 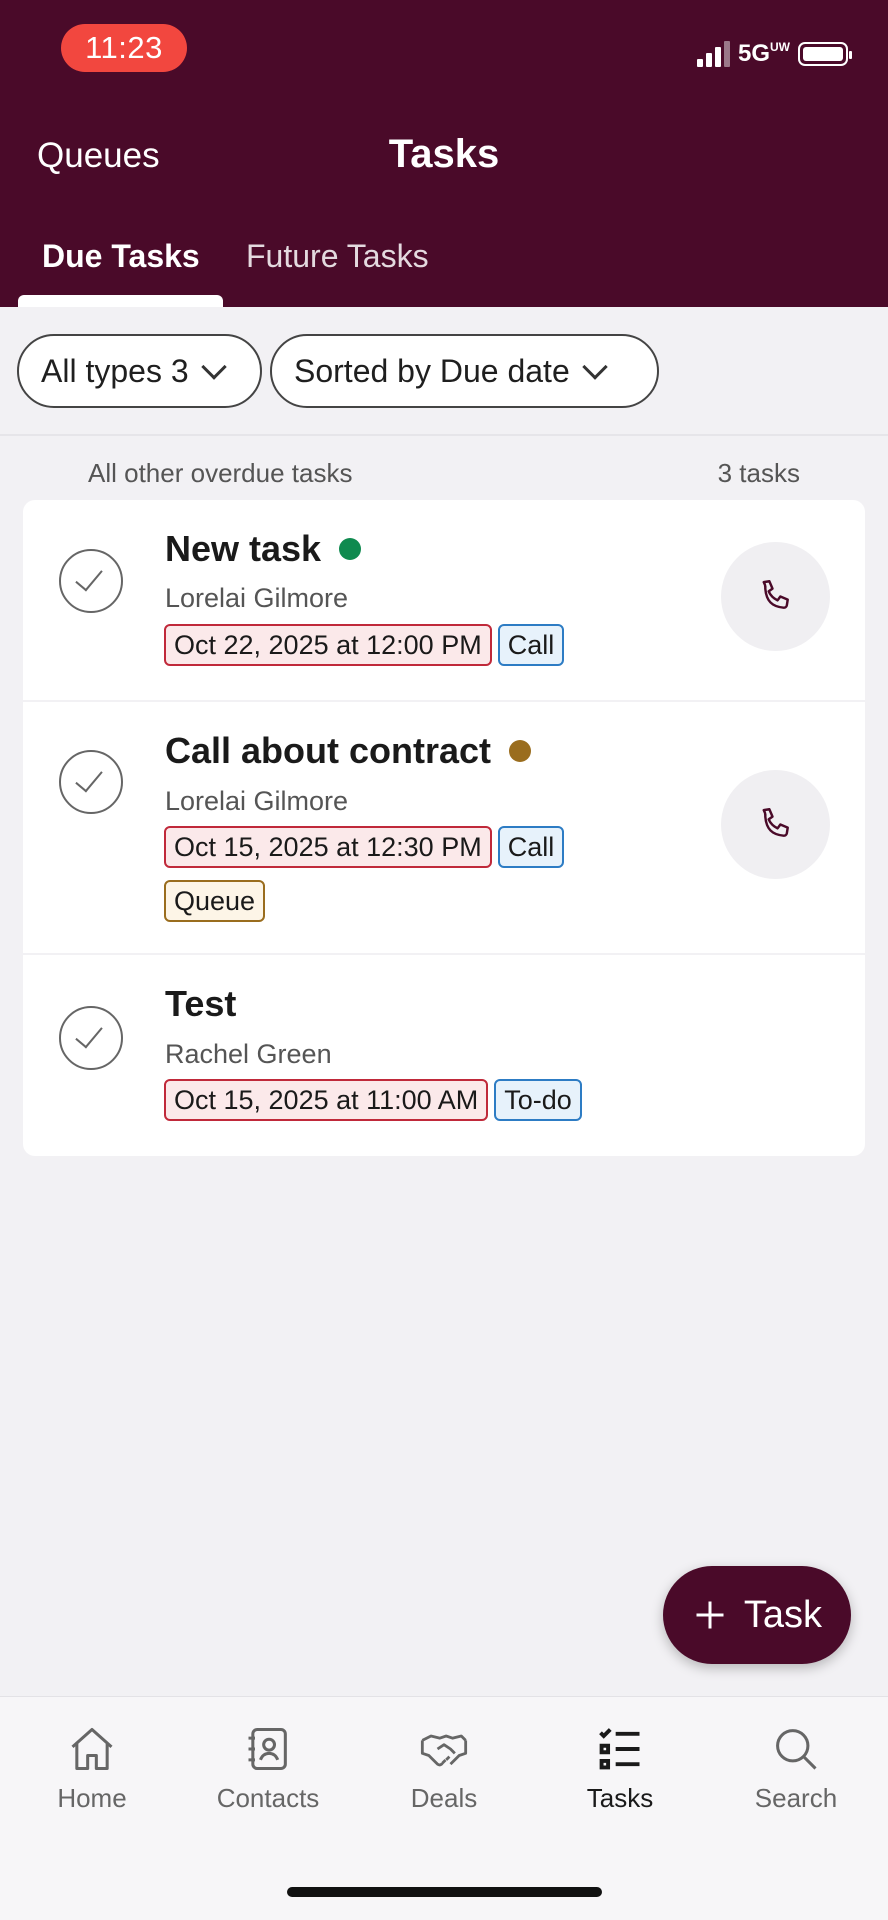 I want to click on nav-home: Home, so click(x=92, y=1768).